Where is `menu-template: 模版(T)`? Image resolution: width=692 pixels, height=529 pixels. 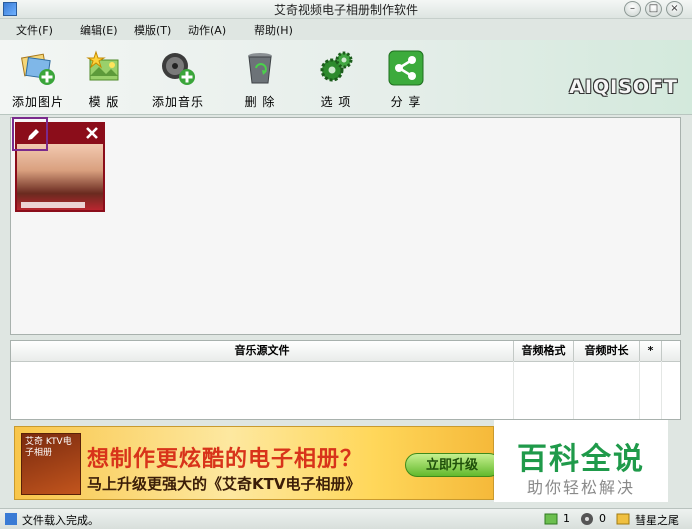 menu-template: 模版(T) is located at coordinates (152, 30).